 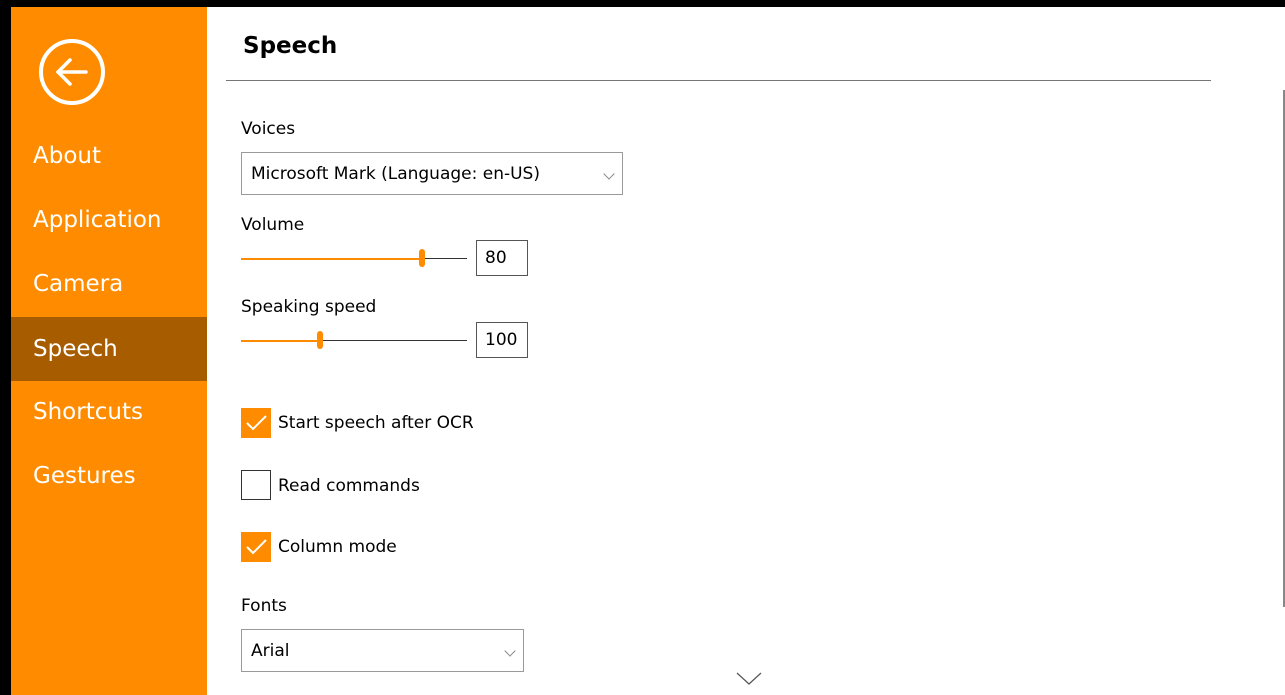 What do you see at coordinates (718, 80) in the screenshot?
I see `title-divider` at bounding box center [718, 80].